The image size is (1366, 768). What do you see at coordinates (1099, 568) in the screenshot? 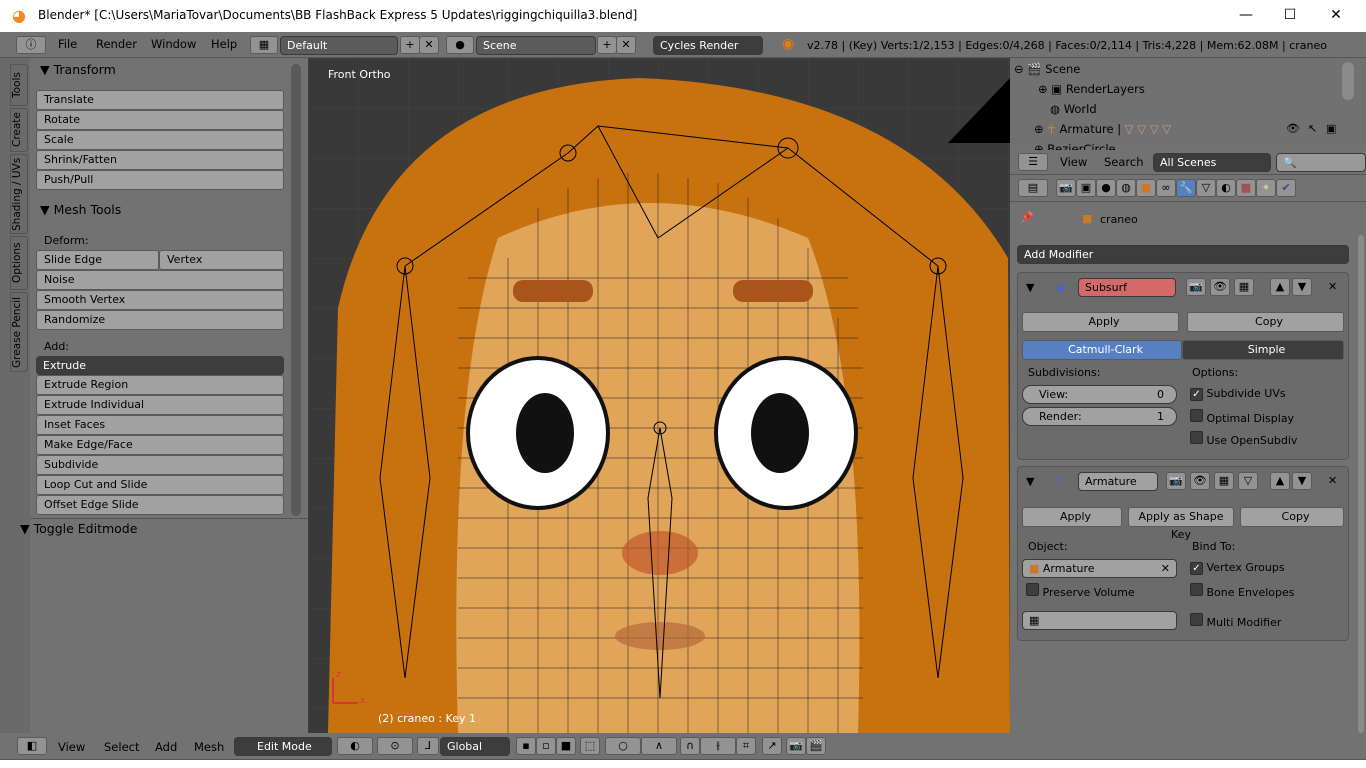
I see `armature-object-field: ■ Armature ✕` at bounding box center [1099, 568].